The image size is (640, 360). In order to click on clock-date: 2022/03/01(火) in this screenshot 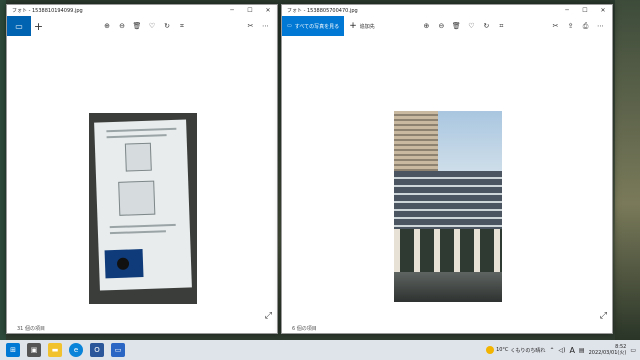, I will do `click(607, 353)`.